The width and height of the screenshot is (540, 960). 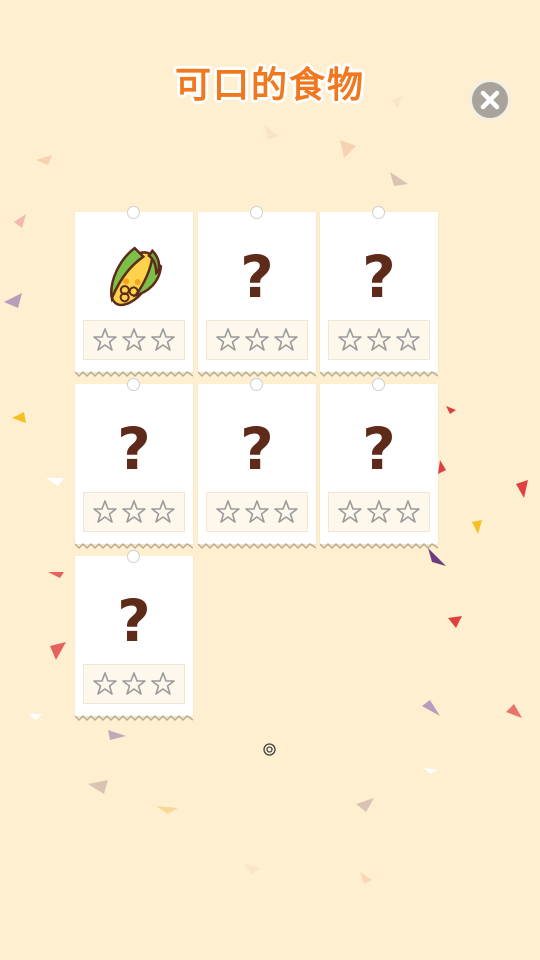 What do you see at coordinates (269, 749) in the screenshot?
I see `page-indicator-icon` at bounding box center [269, 749].